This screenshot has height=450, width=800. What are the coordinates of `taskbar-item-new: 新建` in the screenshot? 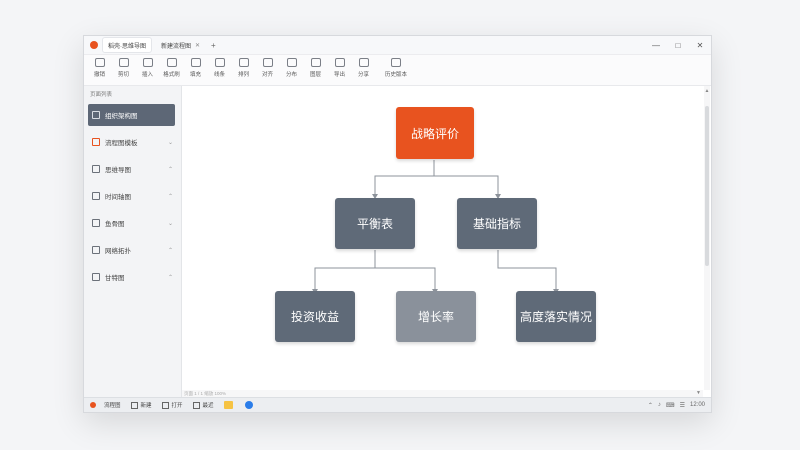 It's located at (141, 405).